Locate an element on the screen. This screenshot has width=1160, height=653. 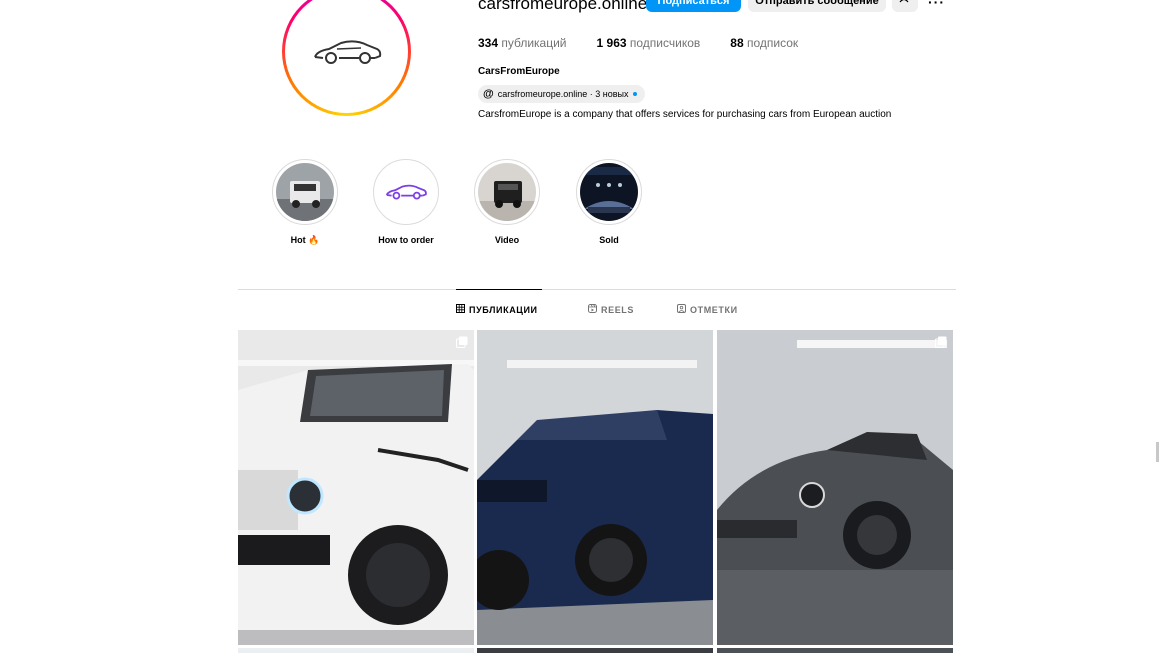
posts-count: 334 публикаций is located at coordinates (522, 43).